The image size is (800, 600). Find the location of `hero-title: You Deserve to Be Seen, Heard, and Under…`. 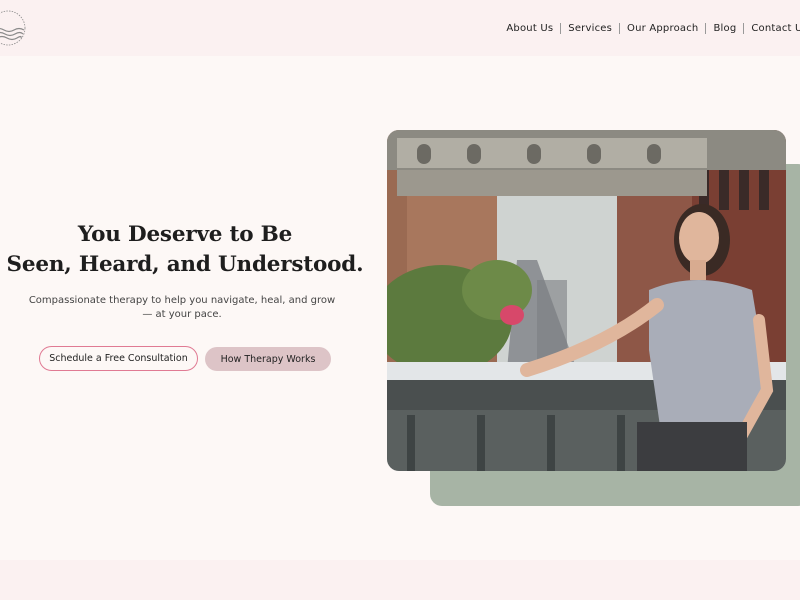

hero-title: You Deserve to Be Seen, Heard, and Under… is located at coordinates (185, 250).